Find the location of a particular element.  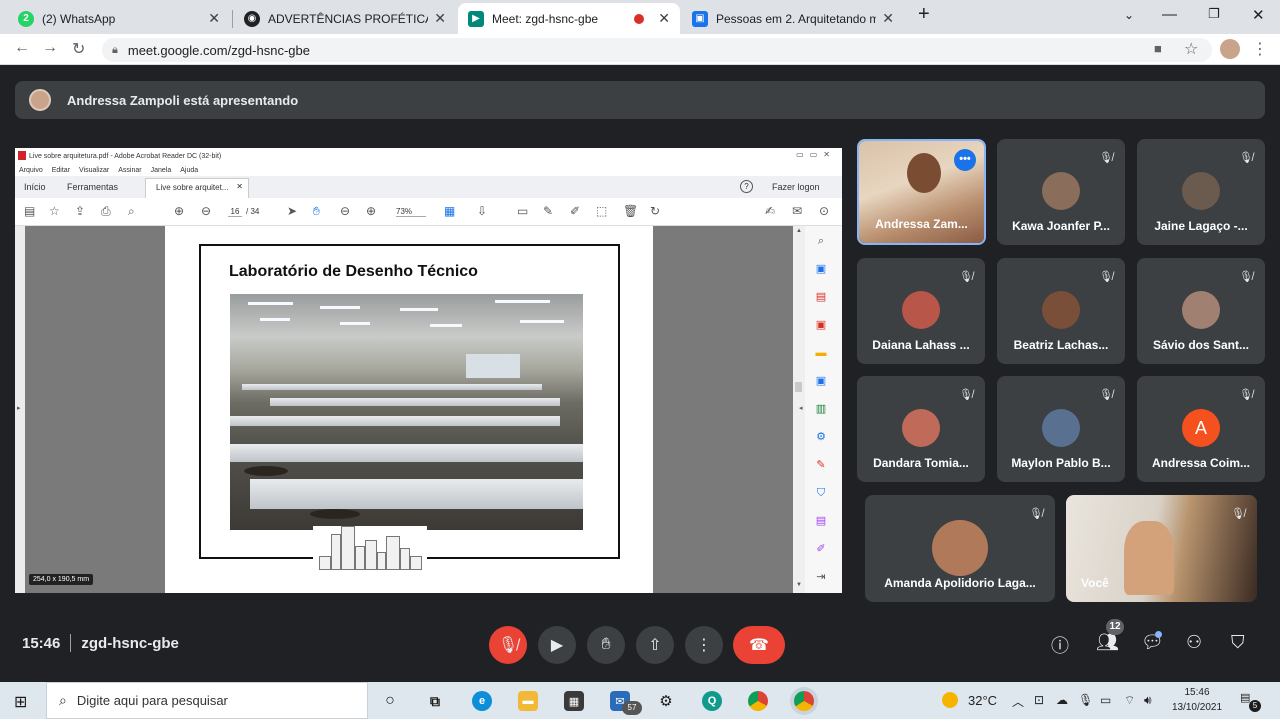

zoom-in-icon: ⊕ is located at coordinates (371, 211).